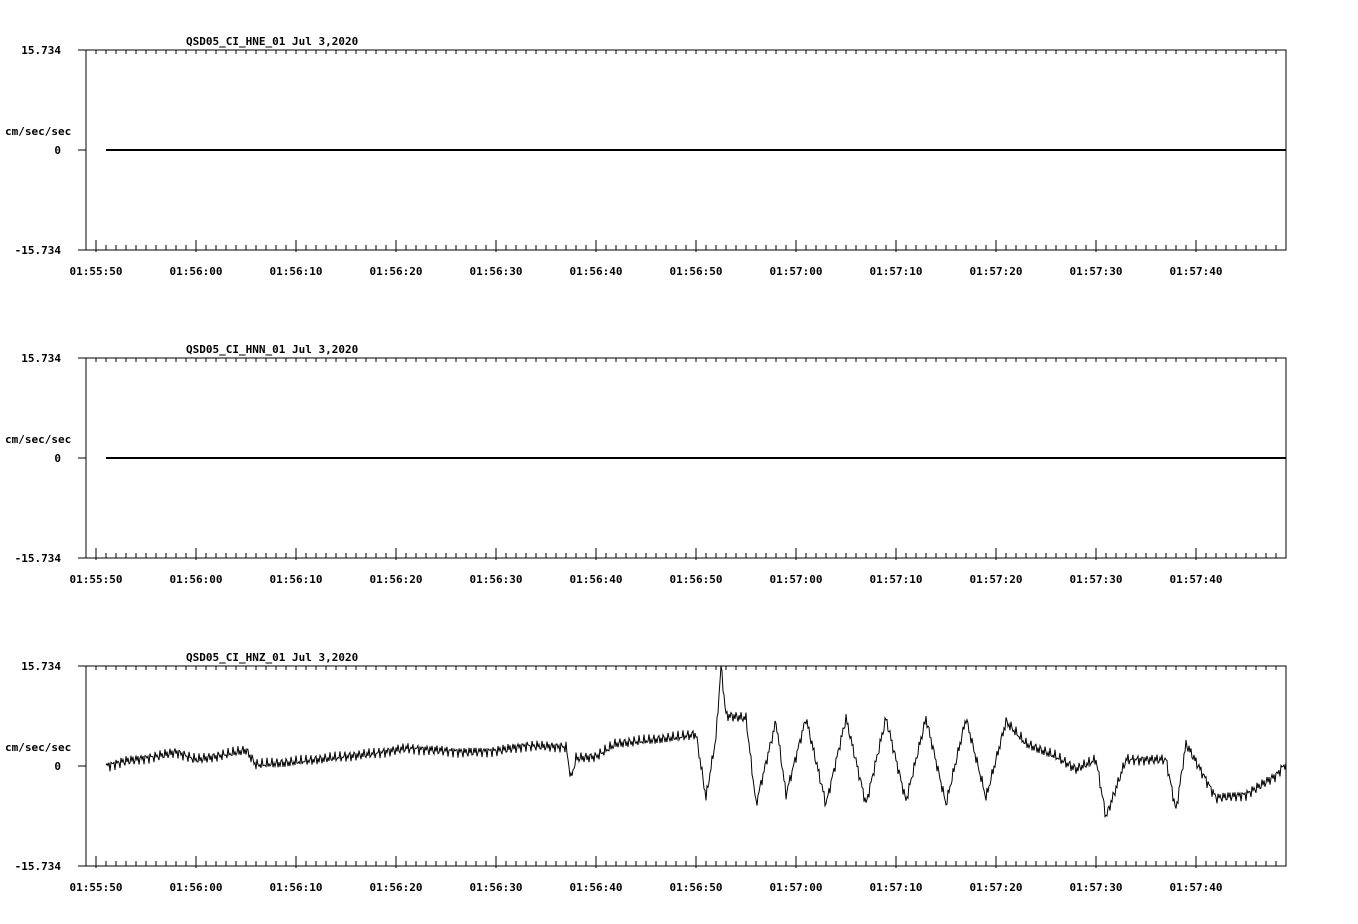  What do you see at coordinates (272, 349) in the screenshot?
I see `chart-title: QSD05_CI_HNN_01 Jul 3,2020` at bounding box center [272, 349].